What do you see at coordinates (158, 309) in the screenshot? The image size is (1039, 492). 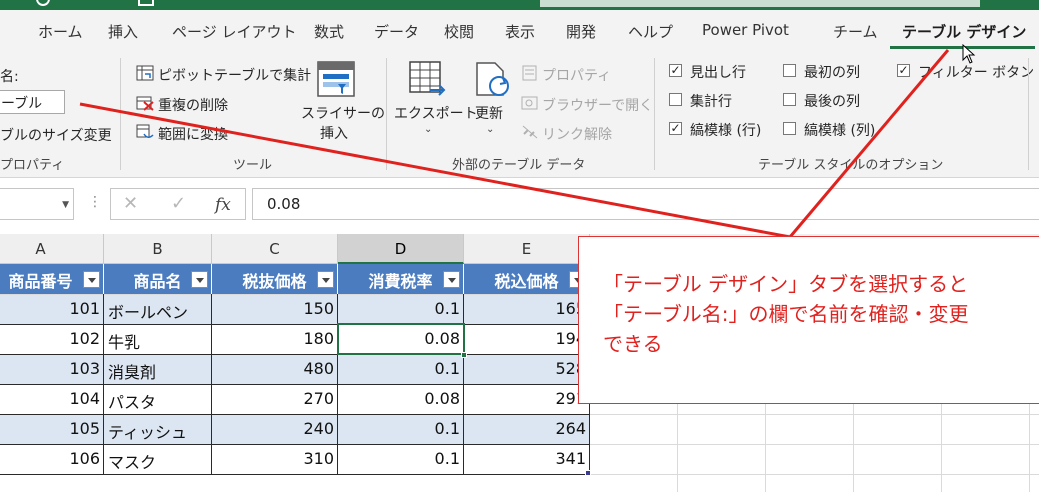 I see `table-cell: ボールペン` at bounding box center [158, 309].